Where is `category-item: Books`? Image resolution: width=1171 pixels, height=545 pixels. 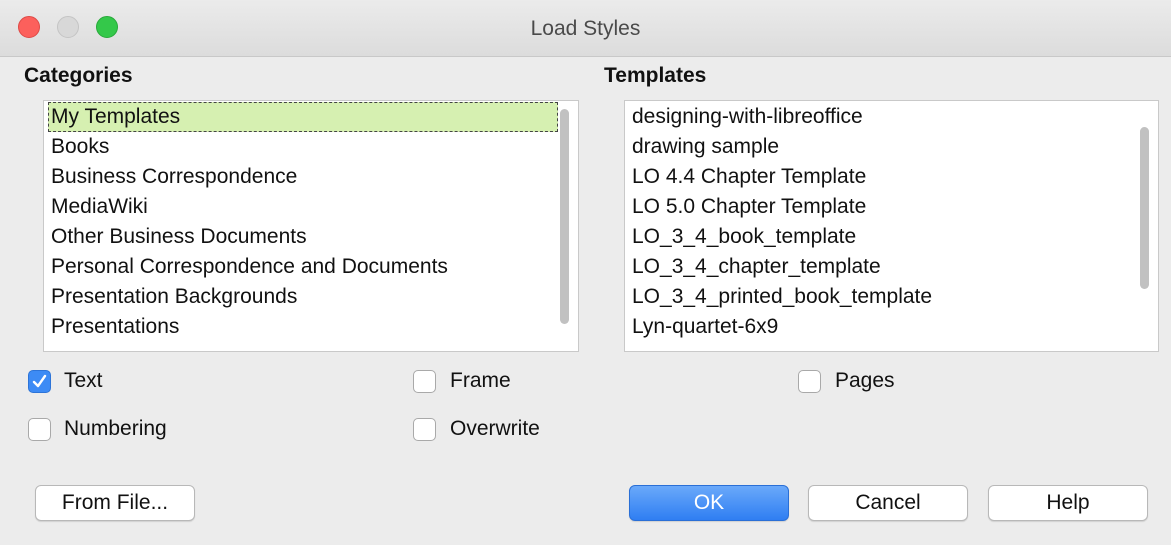
category-item: Books is located at coordinates (303, 147).